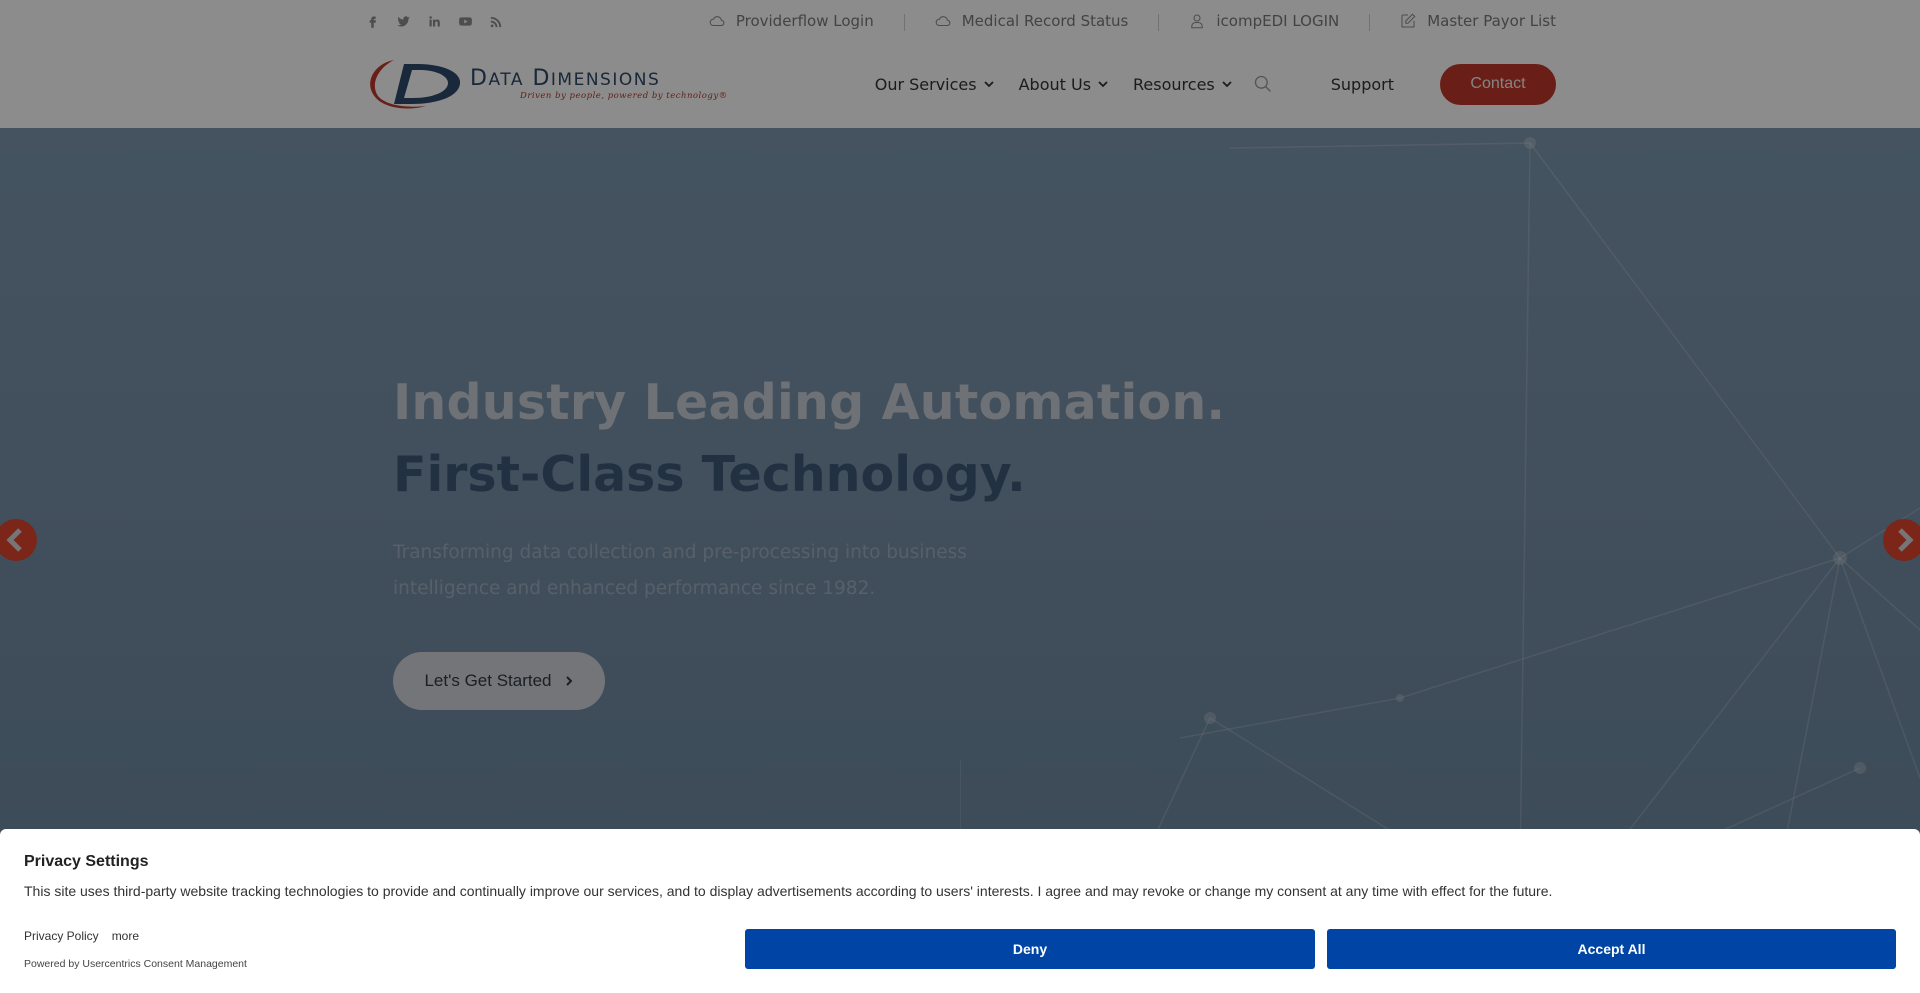 Image resolution: width=1920 pixels, height=993 pixels. Describe the element at coordinates (1045, 21) in the screenshot. I see `top-link-label: Medical Record Status` at that location.